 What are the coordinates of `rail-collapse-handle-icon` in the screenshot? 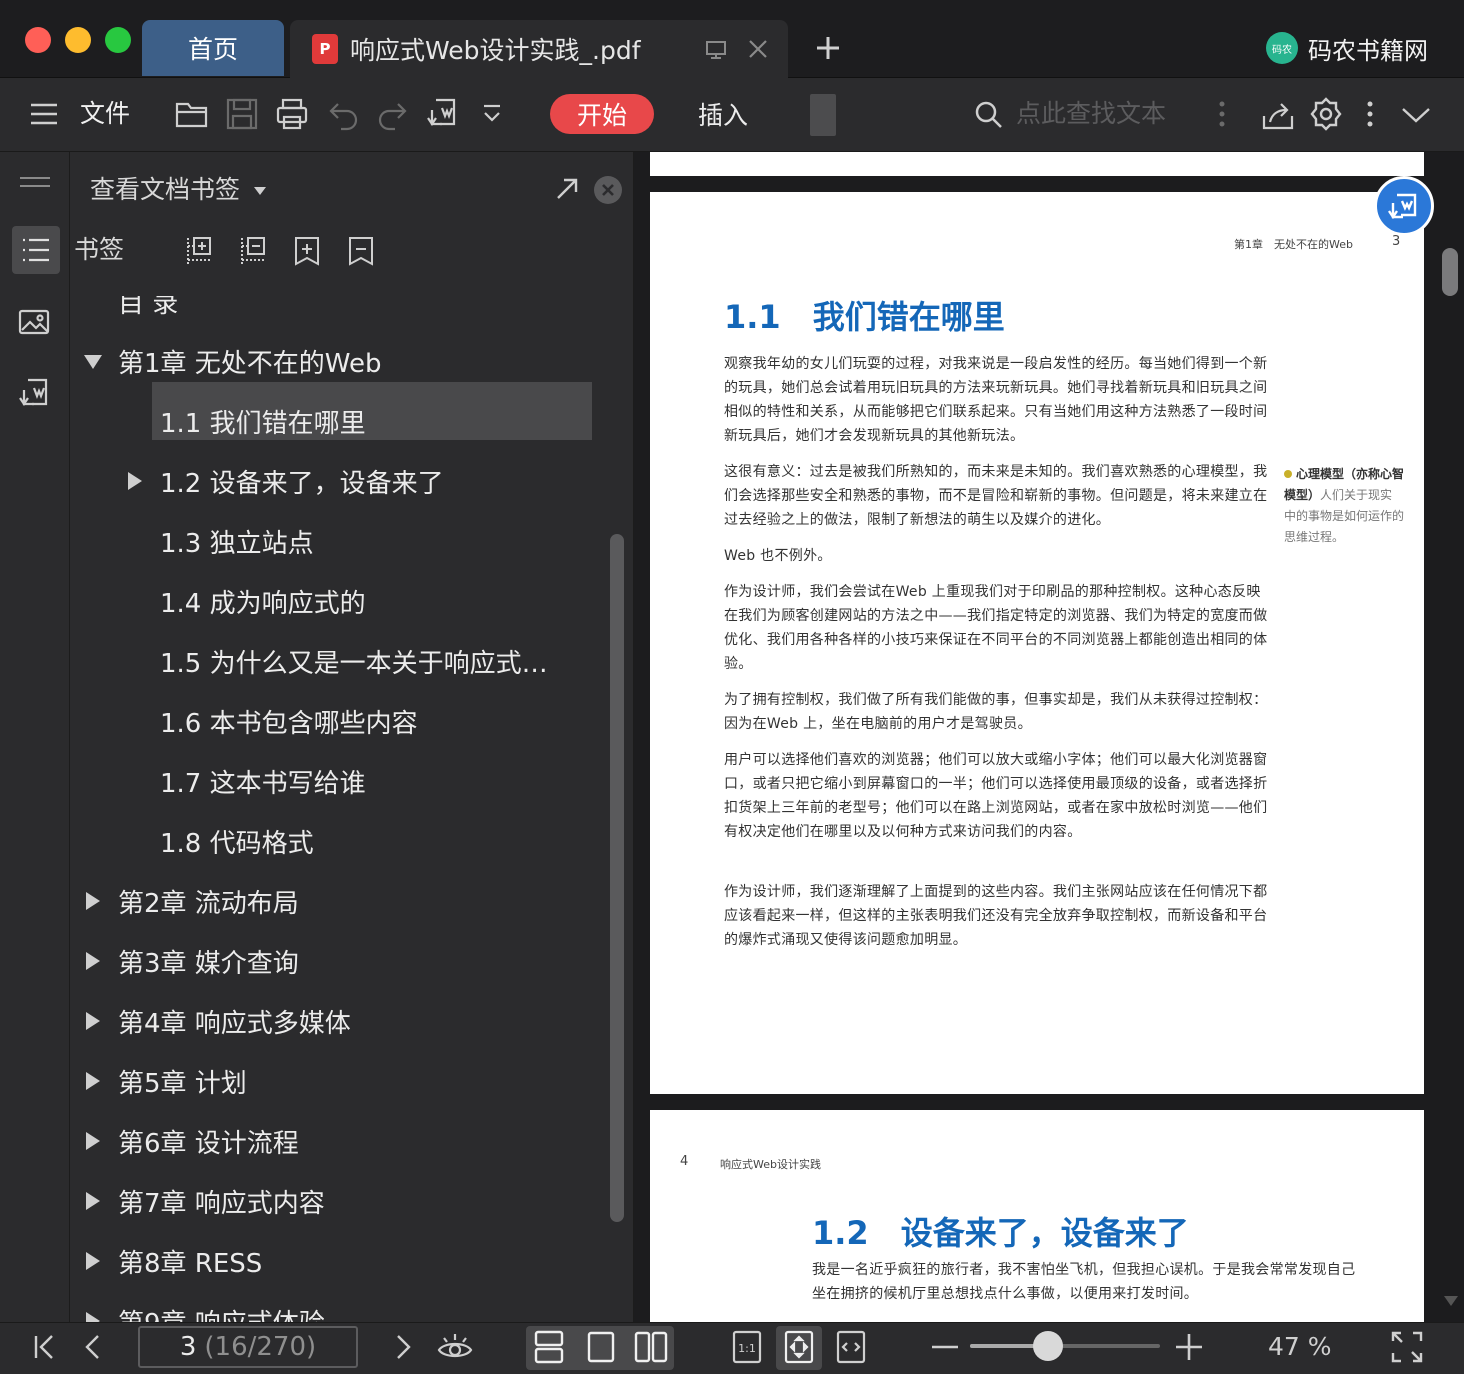 It's located at (35, 182).